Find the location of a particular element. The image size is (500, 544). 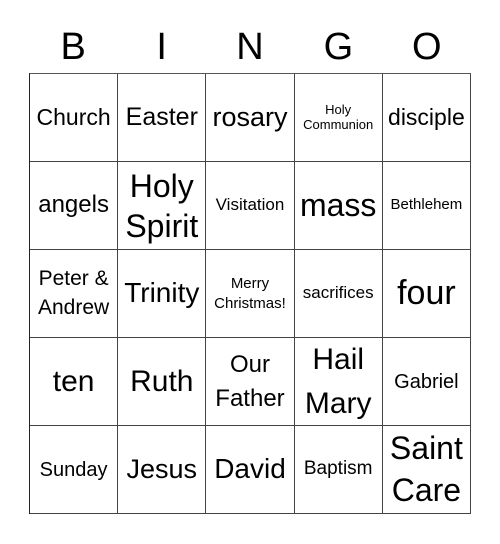

cell-text: mass is located at coordinates (338, 204).